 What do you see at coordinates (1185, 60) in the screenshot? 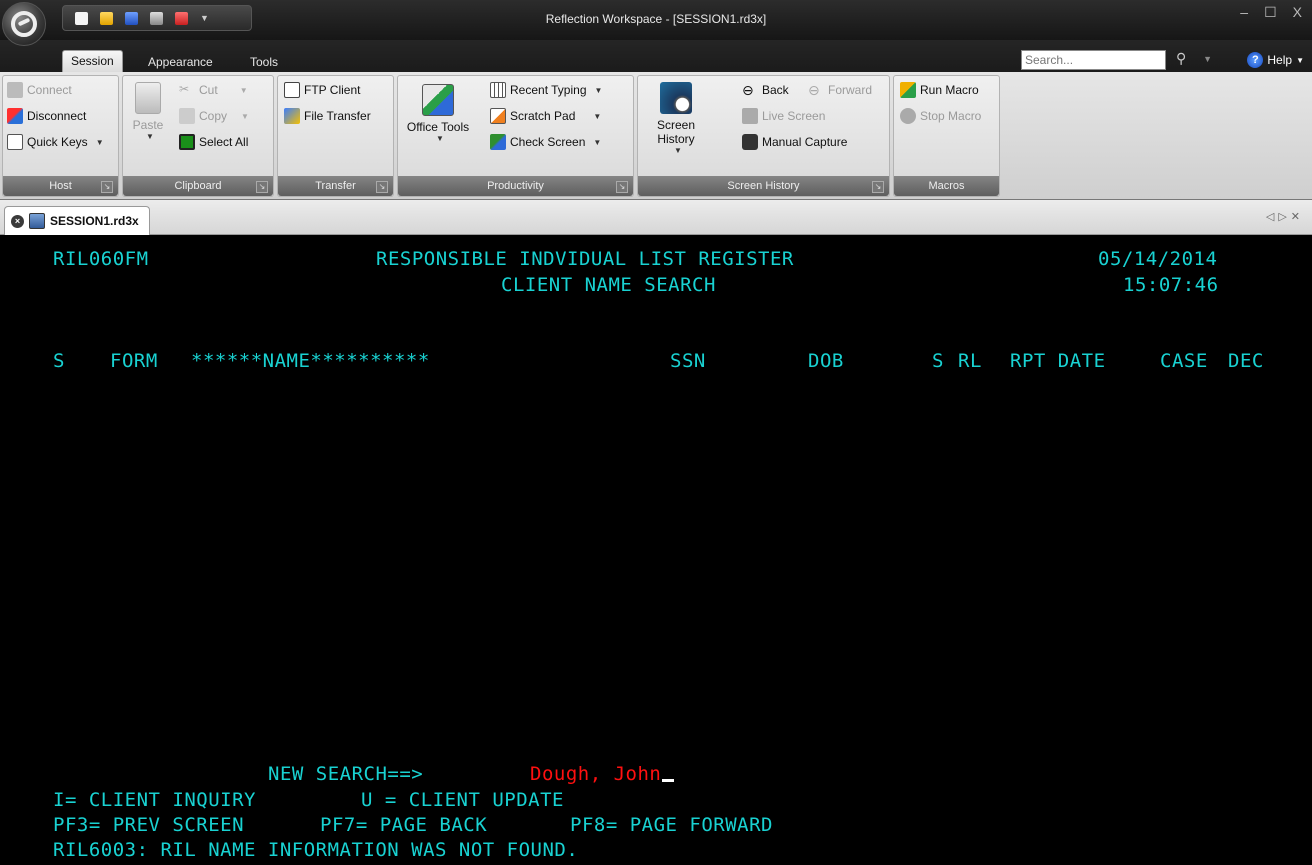
I see `search-icon: ⚲` at bounding box center [1185, 60].